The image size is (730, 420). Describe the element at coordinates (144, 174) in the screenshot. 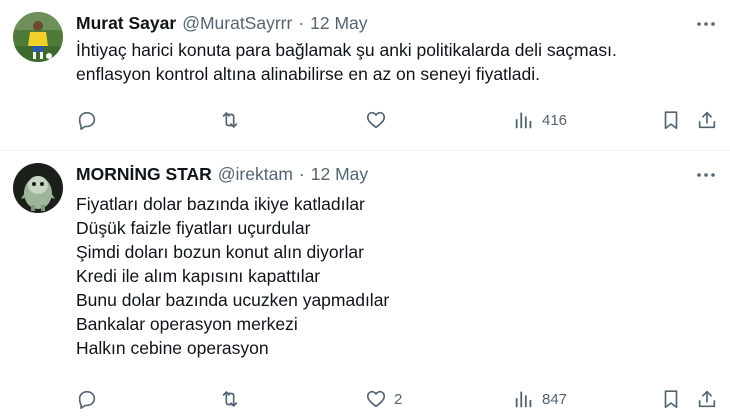

I see `display-name: MORNİNG STAR` at that location.